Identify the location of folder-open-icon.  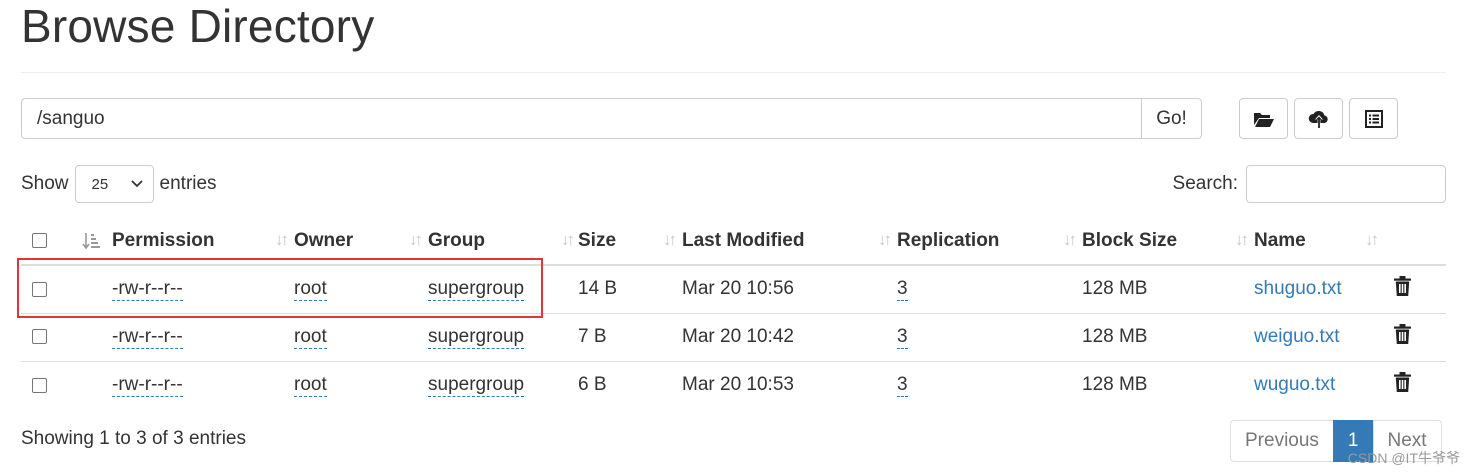
(1263, 119).